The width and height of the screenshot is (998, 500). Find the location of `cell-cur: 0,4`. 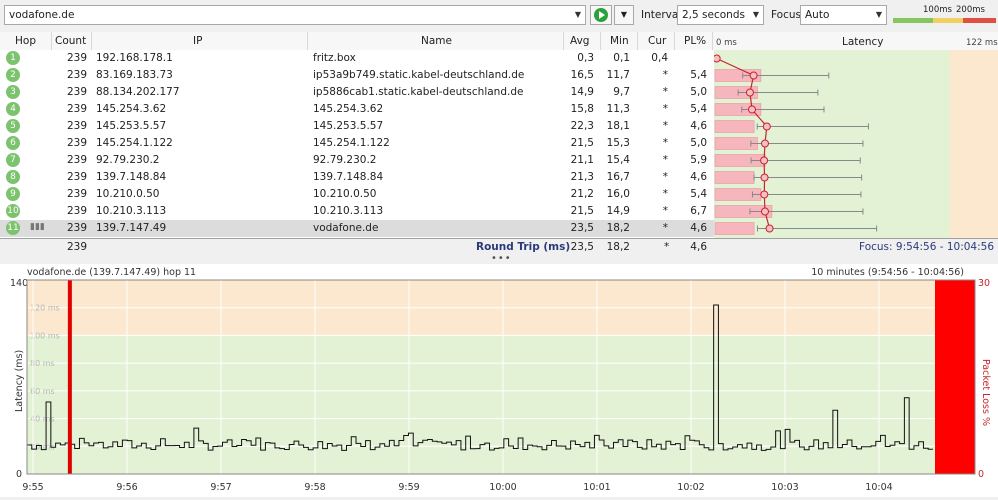

cell-cur: 0,4 is located at coordinates (659, 58).